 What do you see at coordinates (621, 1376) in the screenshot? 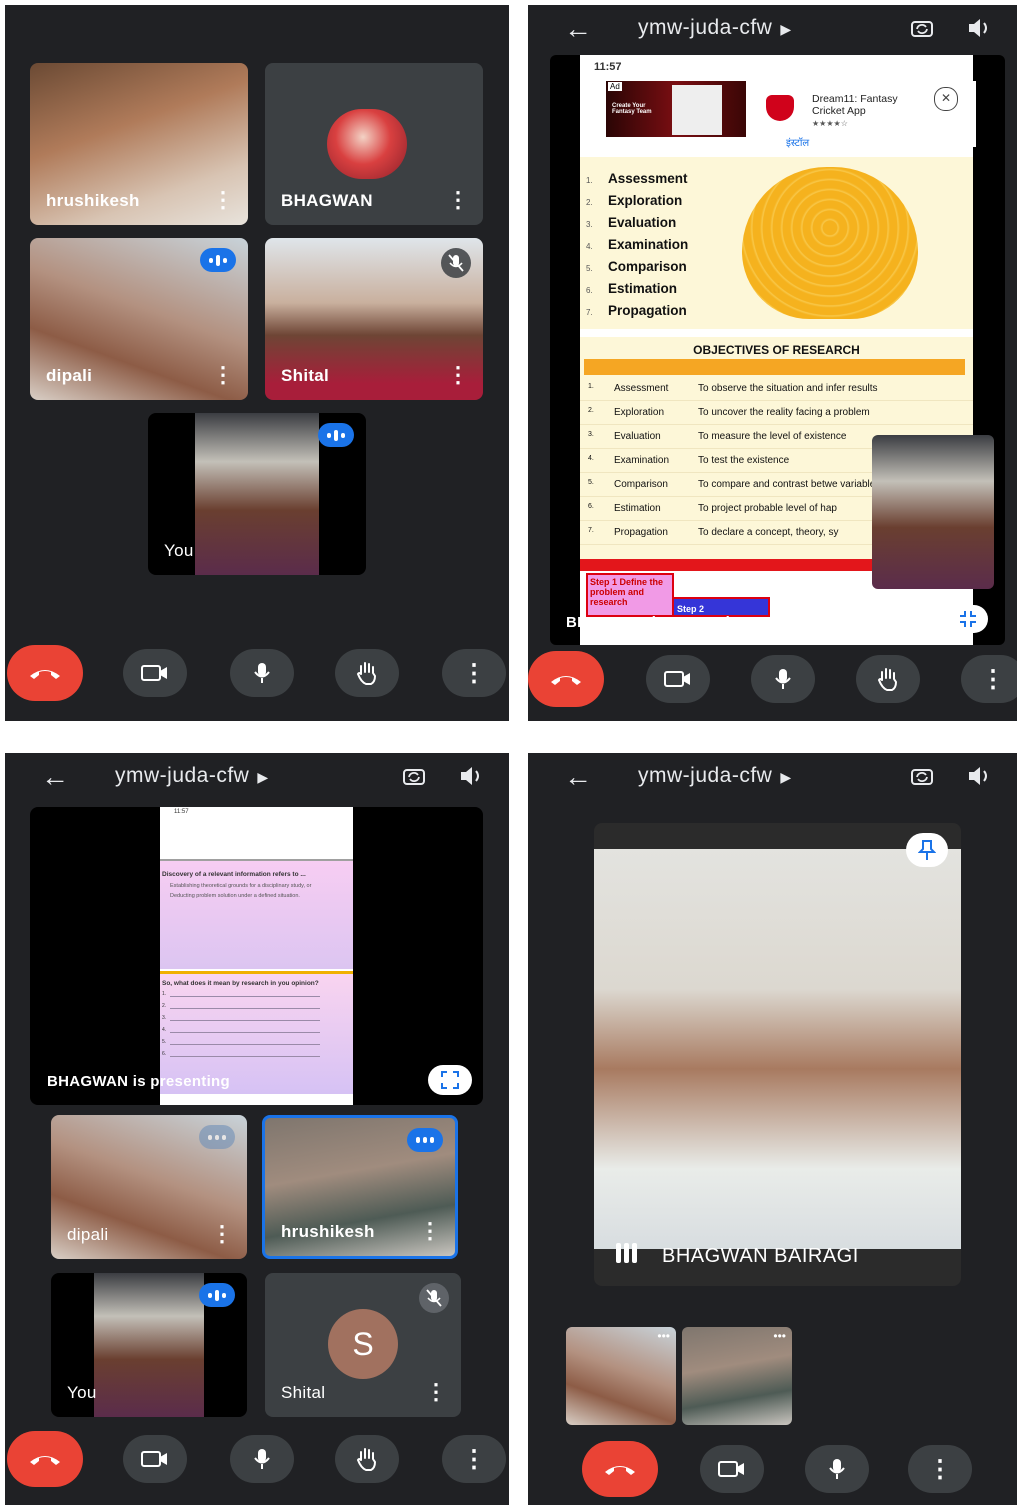
I see `thumbnail-dipali: •••` at bounding box center [621, 1376].